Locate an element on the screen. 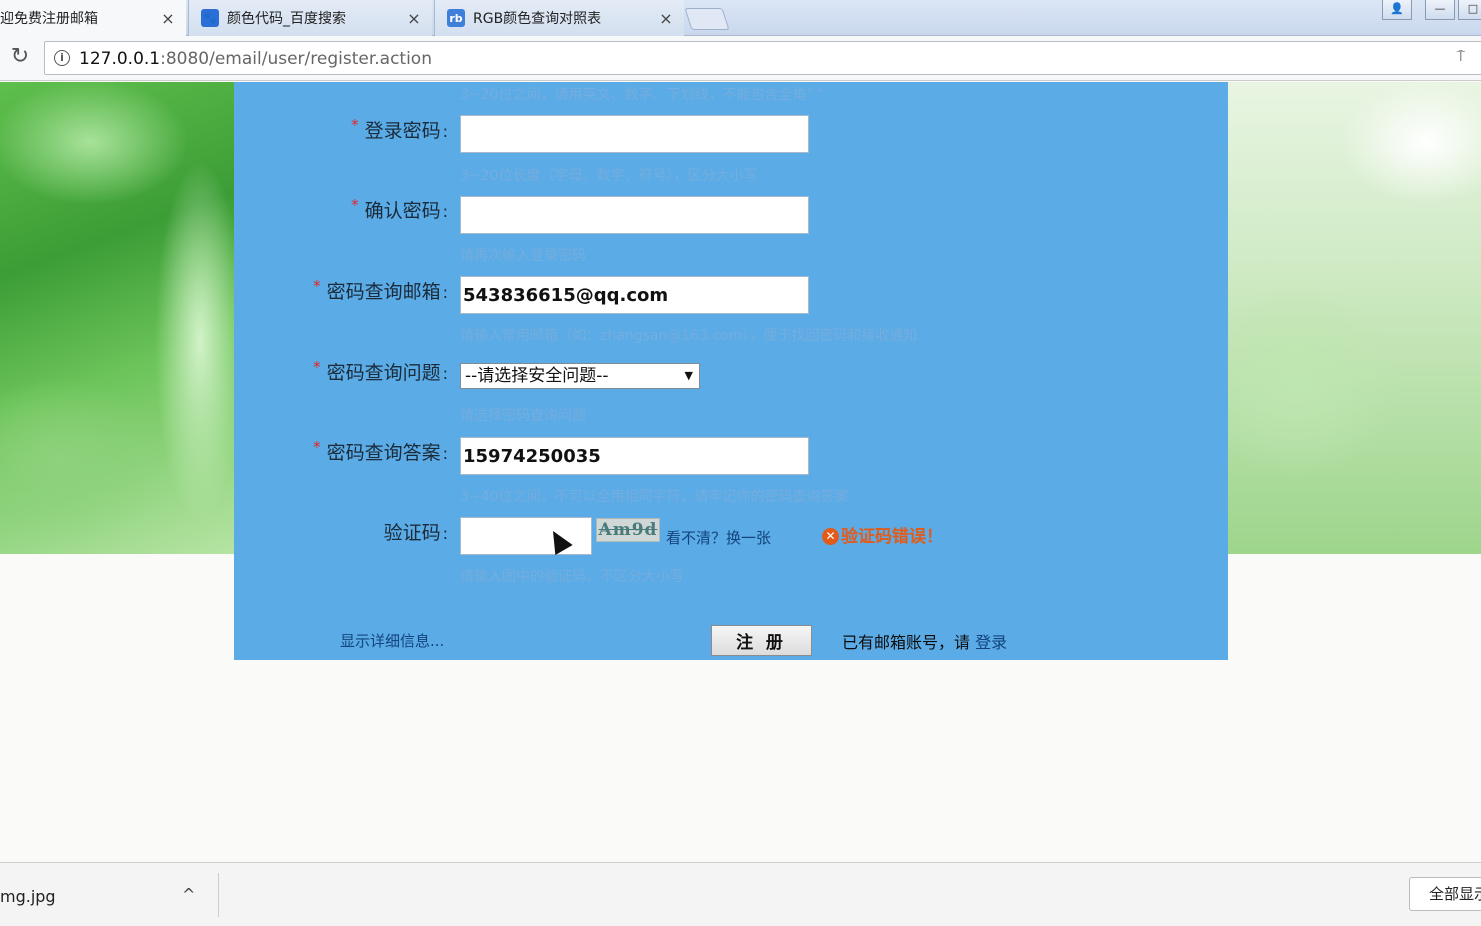  recovery-email-hint: 请输入常用邮箱（如：zhangsan@163.com），便于找回密码和接收通知 is located at coordinates (689, 336).